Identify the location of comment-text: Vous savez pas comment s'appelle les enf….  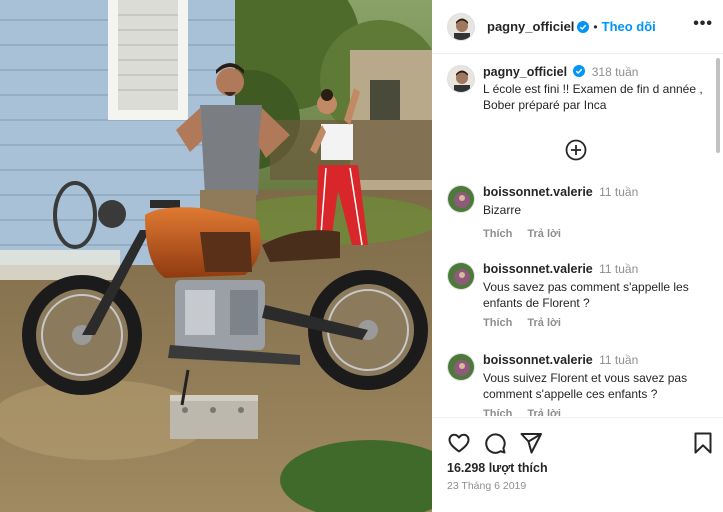
(586, 295).